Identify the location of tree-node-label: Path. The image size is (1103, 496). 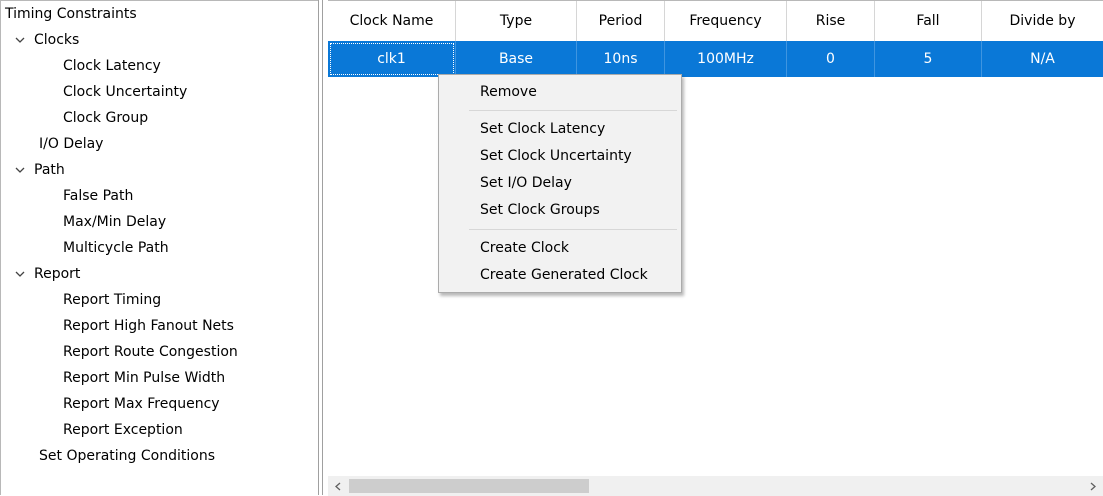
(49, 170).